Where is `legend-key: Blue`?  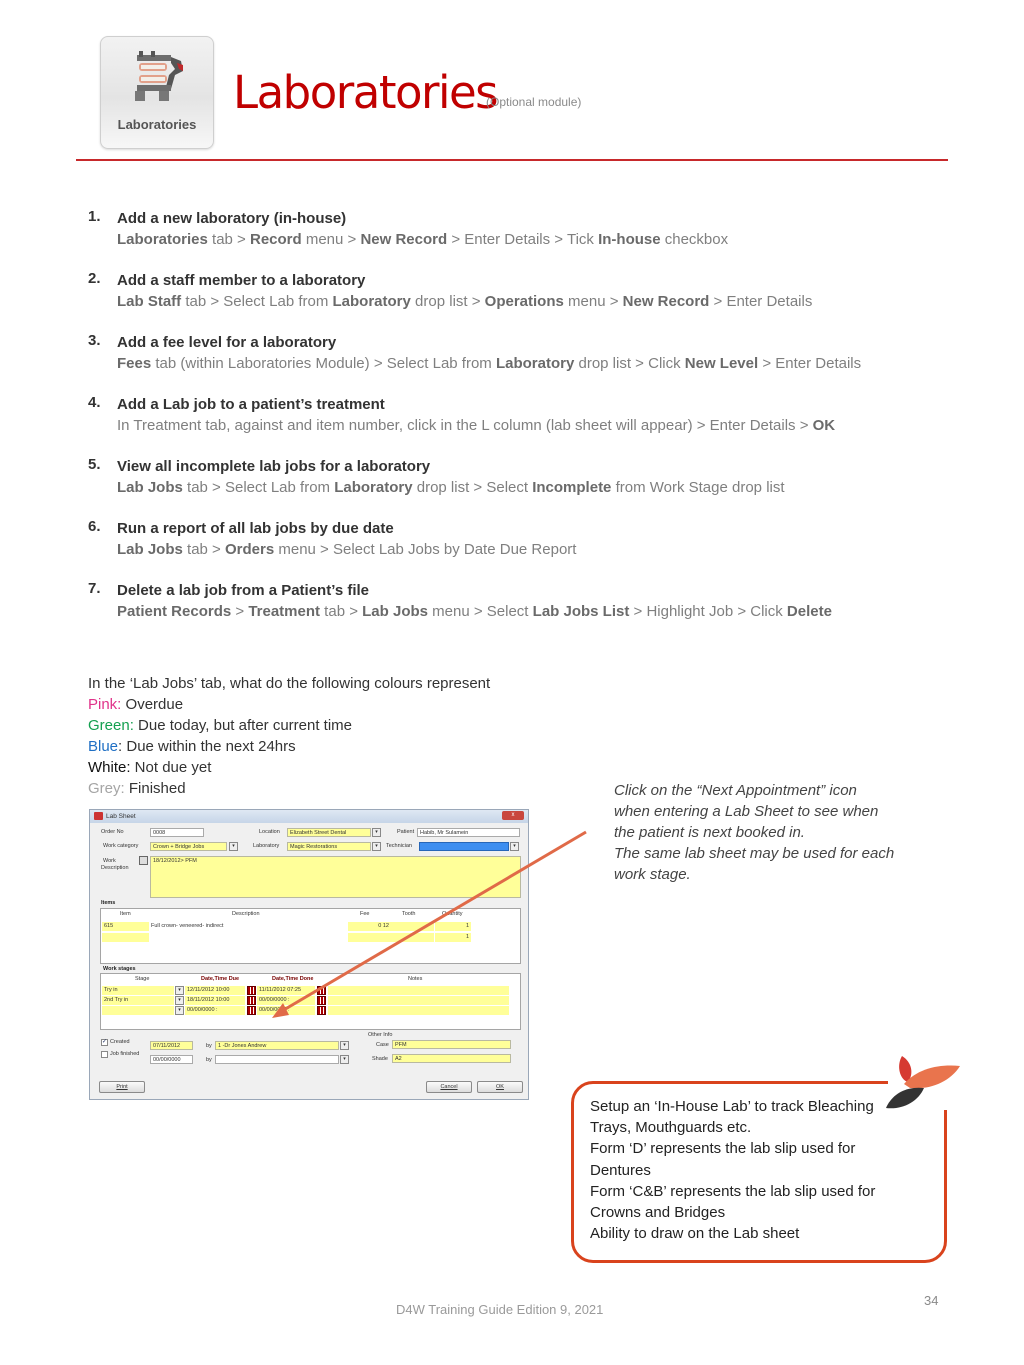
legend-key: Blue is located at coordinates (103, 746).